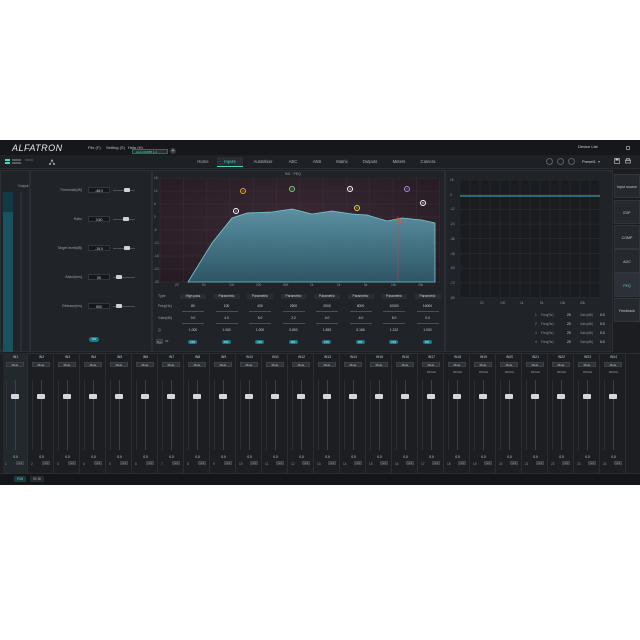  What do you see at coordinates (394, 318) in the screenshot?
I see `eq-band-gain-7: 5.0` at bounding box center [394, 318].